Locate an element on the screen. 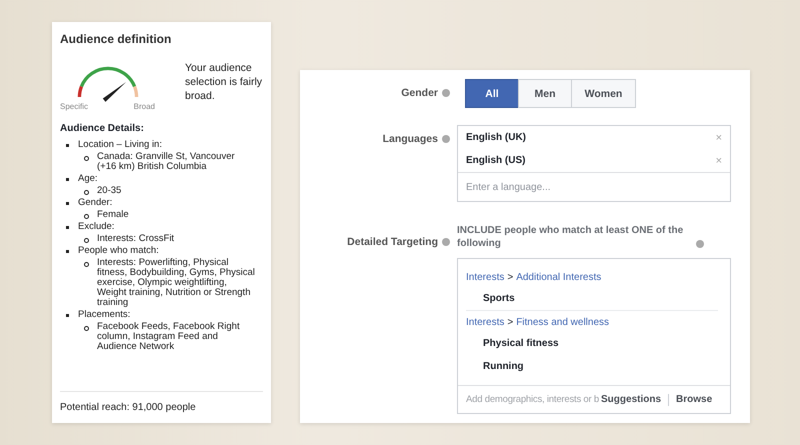 The width and height of the screenshot is (800, 445). details-heading: Audience Details: is located at coordinates (102, 128).